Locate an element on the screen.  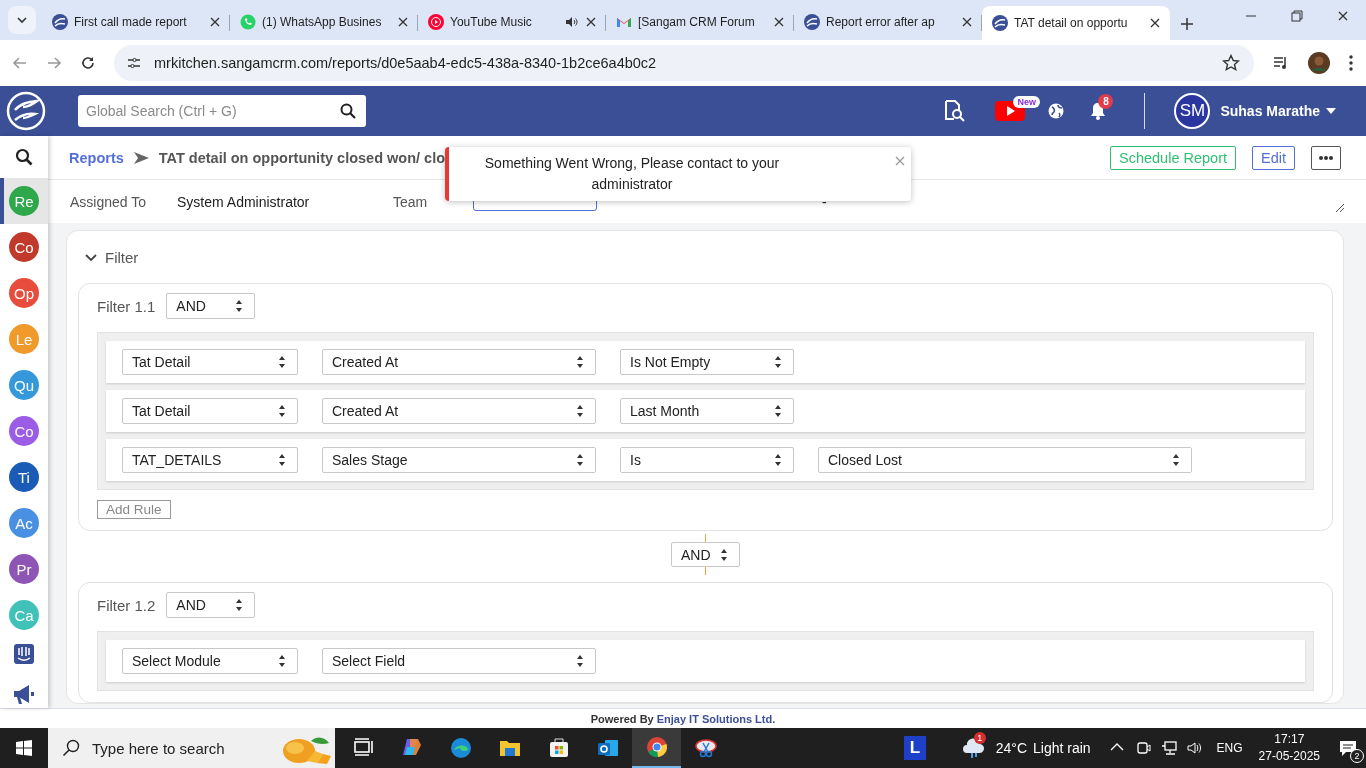
module-avatar: Qu is located at coordinates (24, 385).